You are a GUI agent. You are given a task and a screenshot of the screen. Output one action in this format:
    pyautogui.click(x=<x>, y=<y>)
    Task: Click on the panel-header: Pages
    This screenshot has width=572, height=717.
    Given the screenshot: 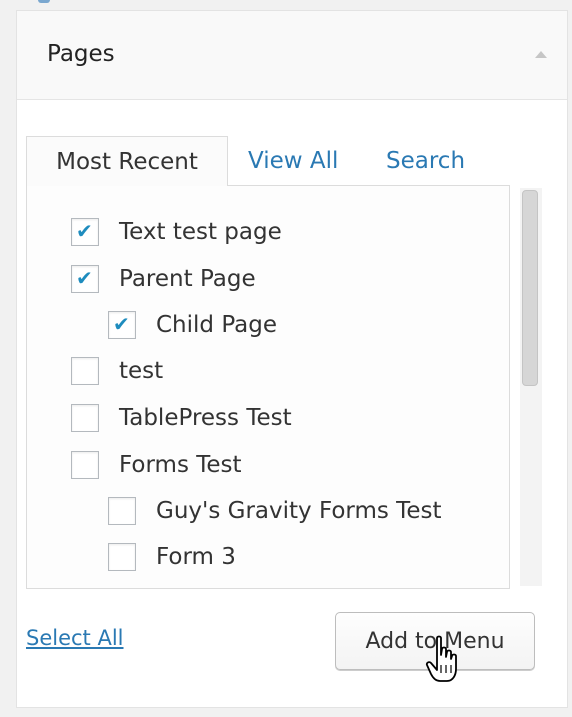 What is the action you would take?
    pyautogui.click(x=292, y=55)
    